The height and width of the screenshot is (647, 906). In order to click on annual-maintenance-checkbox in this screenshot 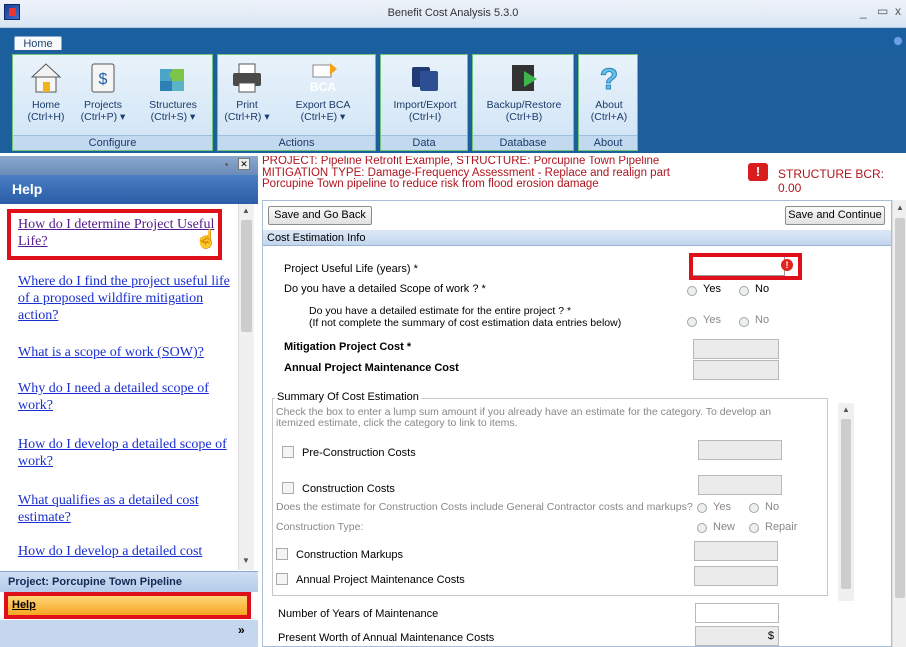, I will do `click(282, 579)`.